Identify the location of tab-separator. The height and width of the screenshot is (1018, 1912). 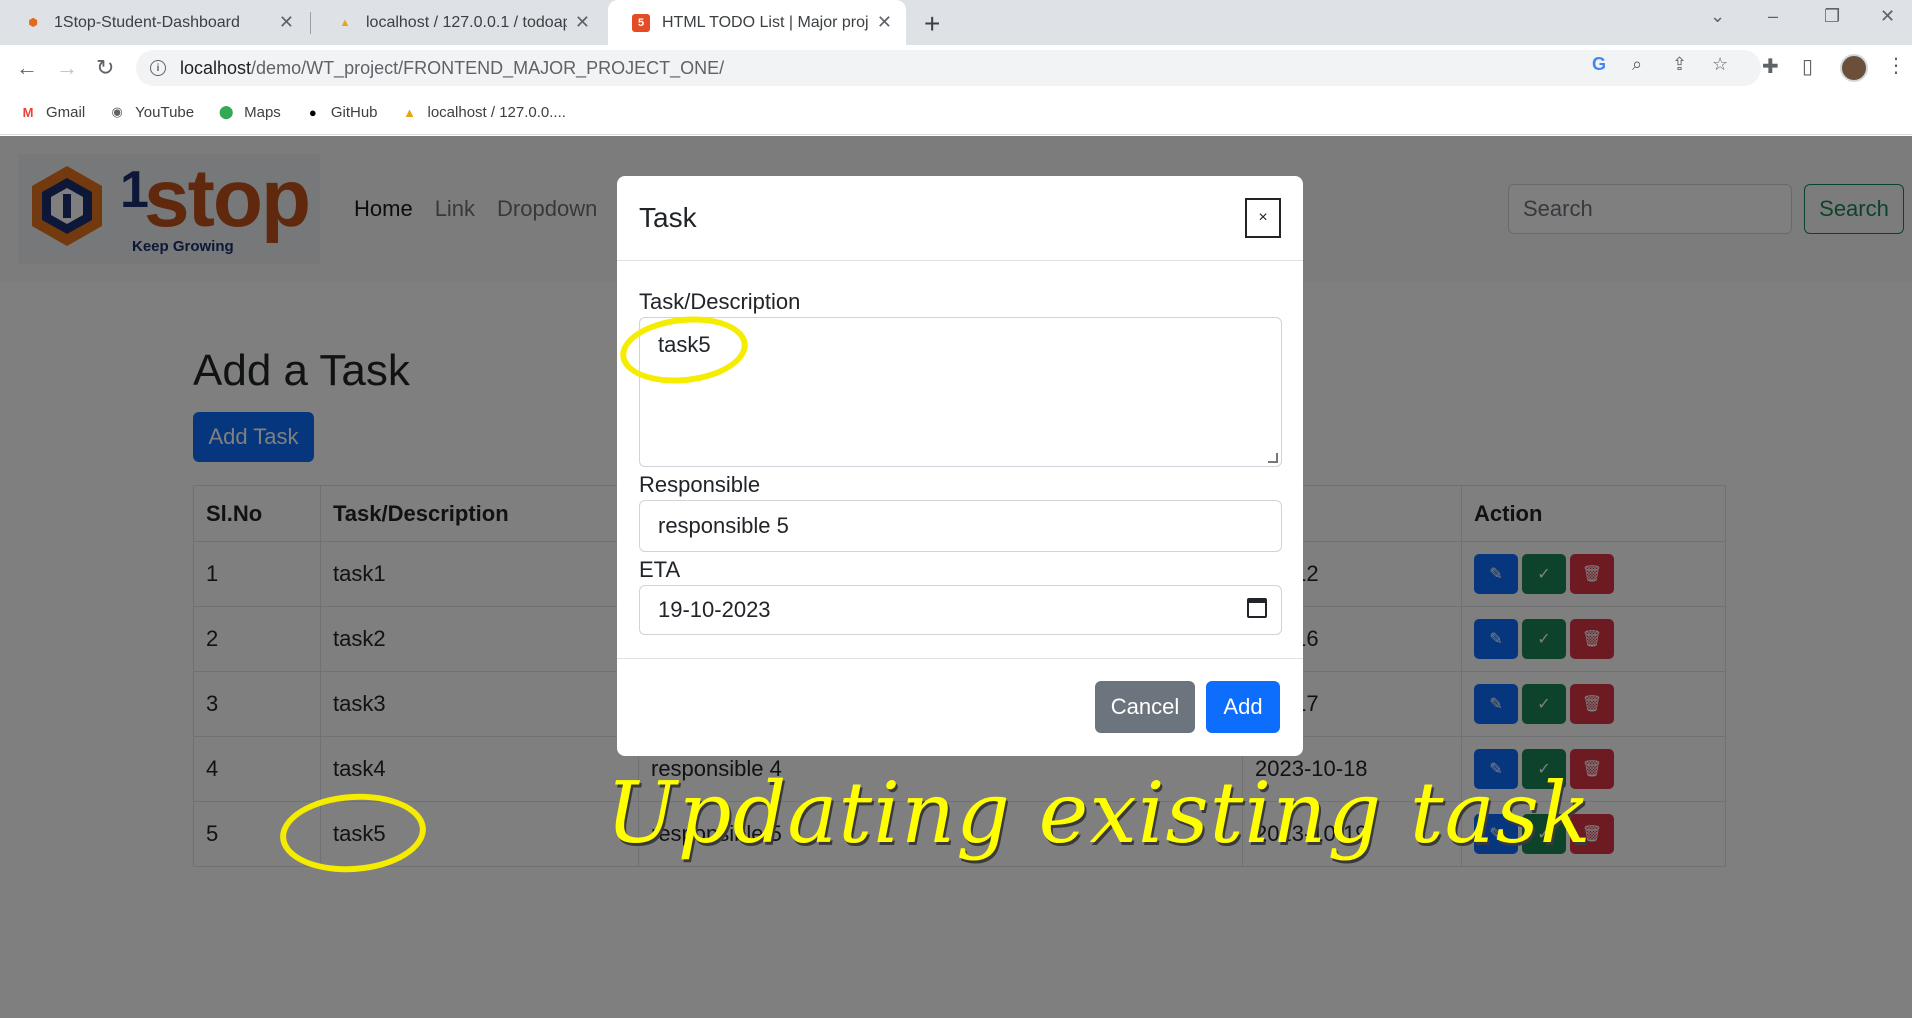
(310, 23).